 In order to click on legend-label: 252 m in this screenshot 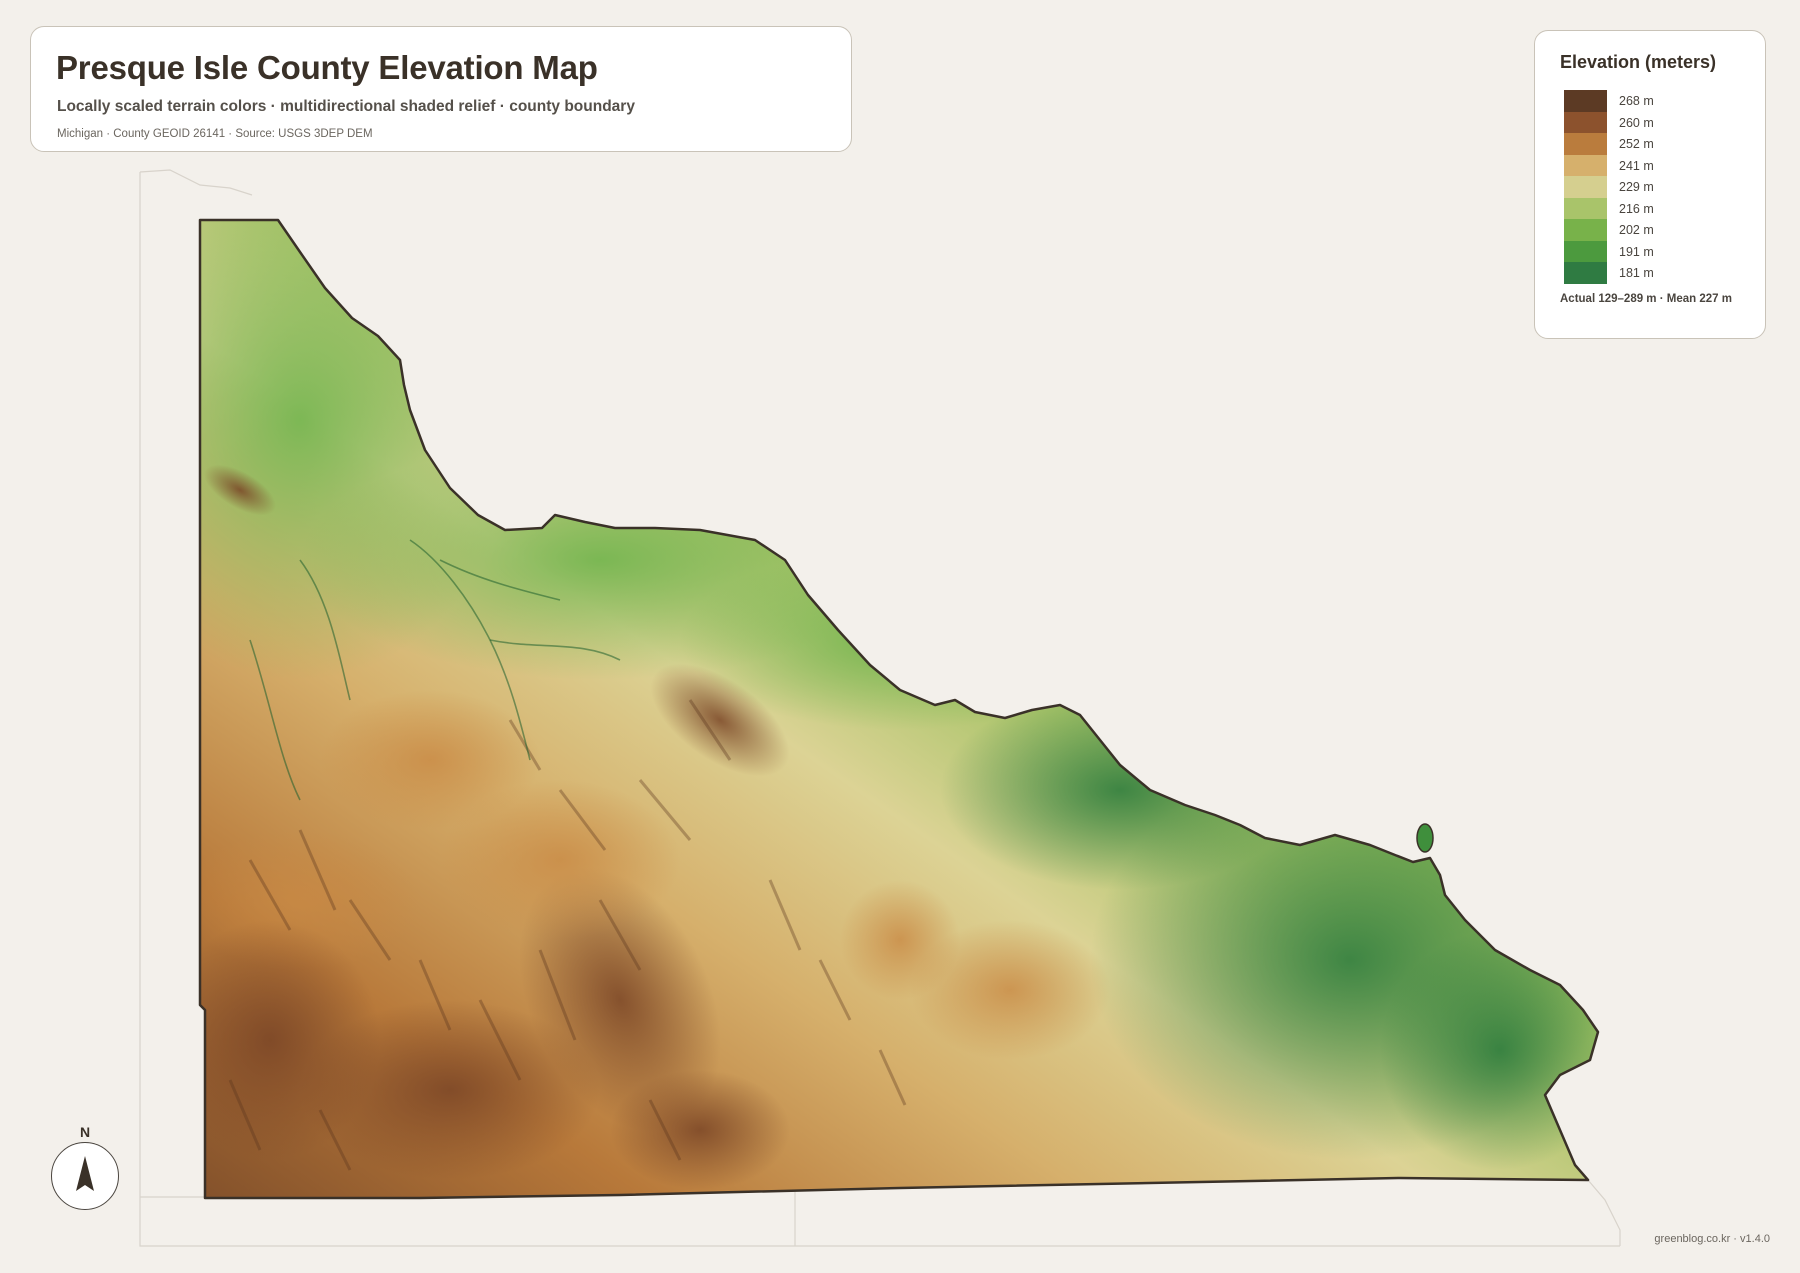, I will do `click(1636, 144)`.